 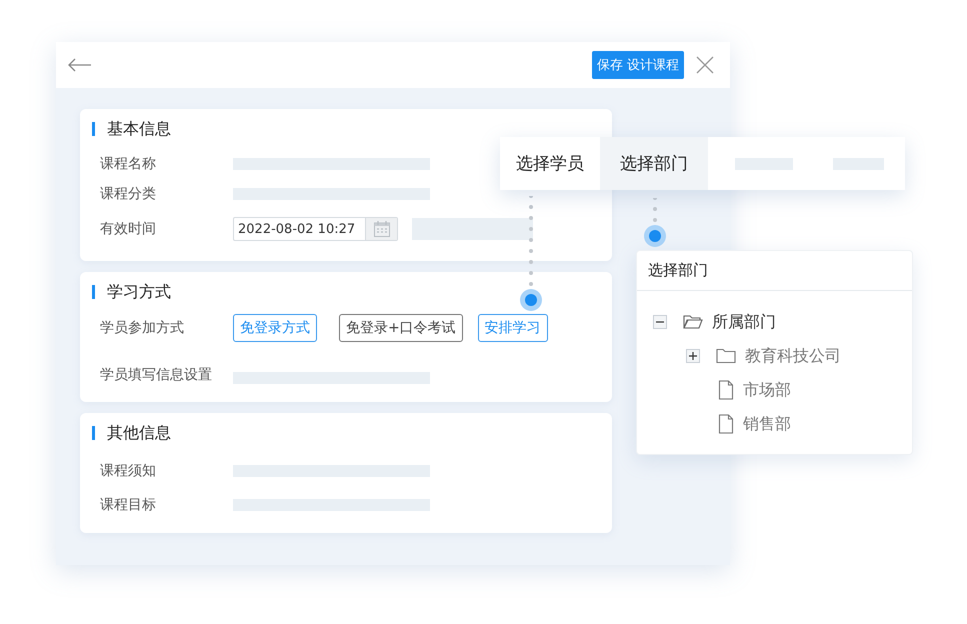 What do you see at coordinates (139, 129) in the screenshot?
I see `section-title: 基本信息` at bounding box center [139, 129].